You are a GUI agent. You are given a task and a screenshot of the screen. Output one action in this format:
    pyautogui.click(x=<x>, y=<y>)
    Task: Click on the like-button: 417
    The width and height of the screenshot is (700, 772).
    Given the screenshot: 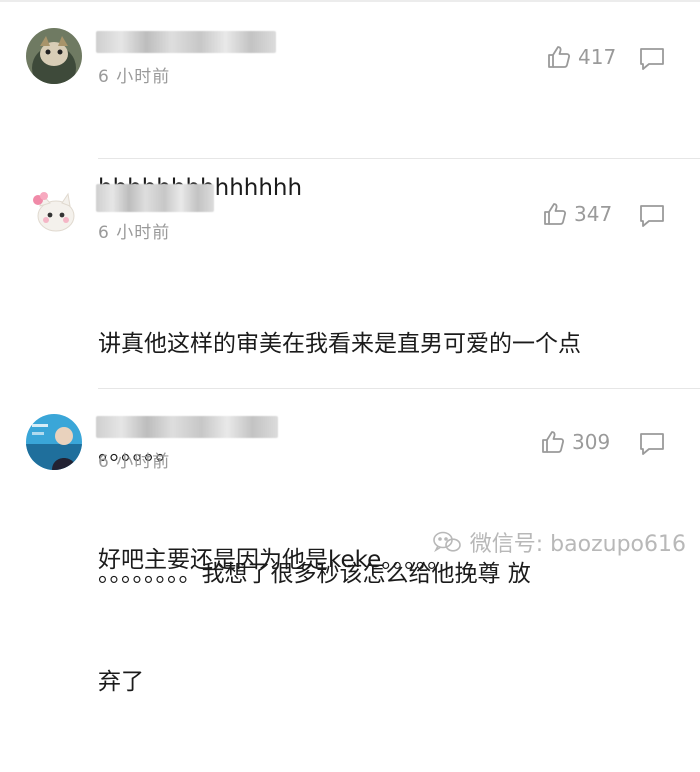 What is the action you would take?
    pyautogui.click(x=581, y=57)
    